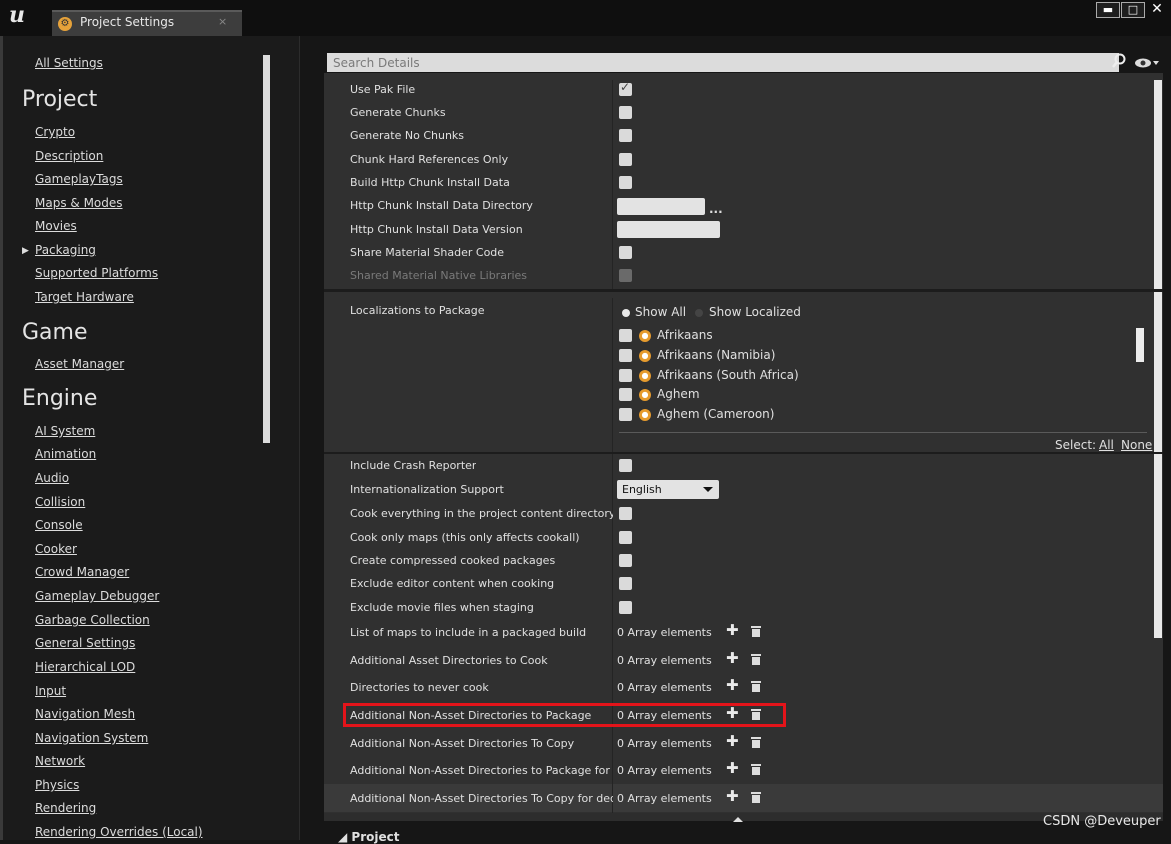 The image size is (1171, 844). Describe the element at coordinates (17, 15) in the screenshot. I see `unreal-logo-icon: u` at that location.